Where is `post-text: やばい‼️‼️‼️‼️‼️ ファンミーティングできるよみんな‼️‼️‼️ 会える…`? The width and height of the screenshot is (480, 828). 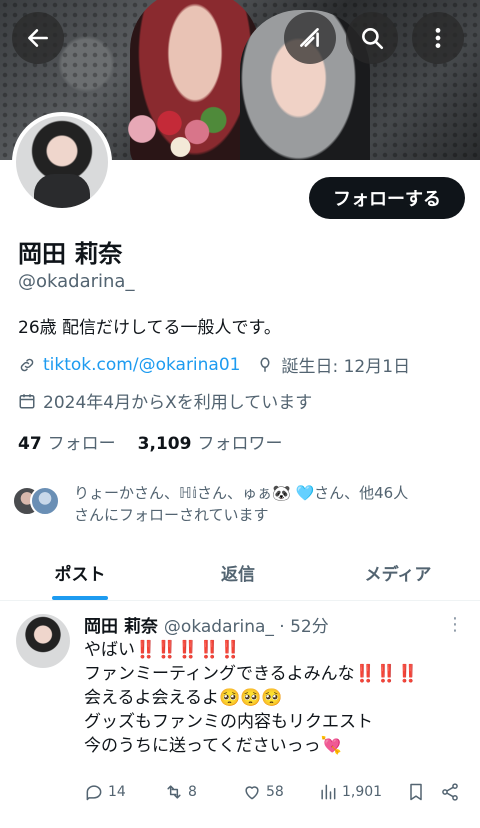
post-text: やばい‼️‼️‼️‼️‼️ ファンミーティングできるよみんな‼️‼️‼️ 会える… is located at coordinates (251, 698).